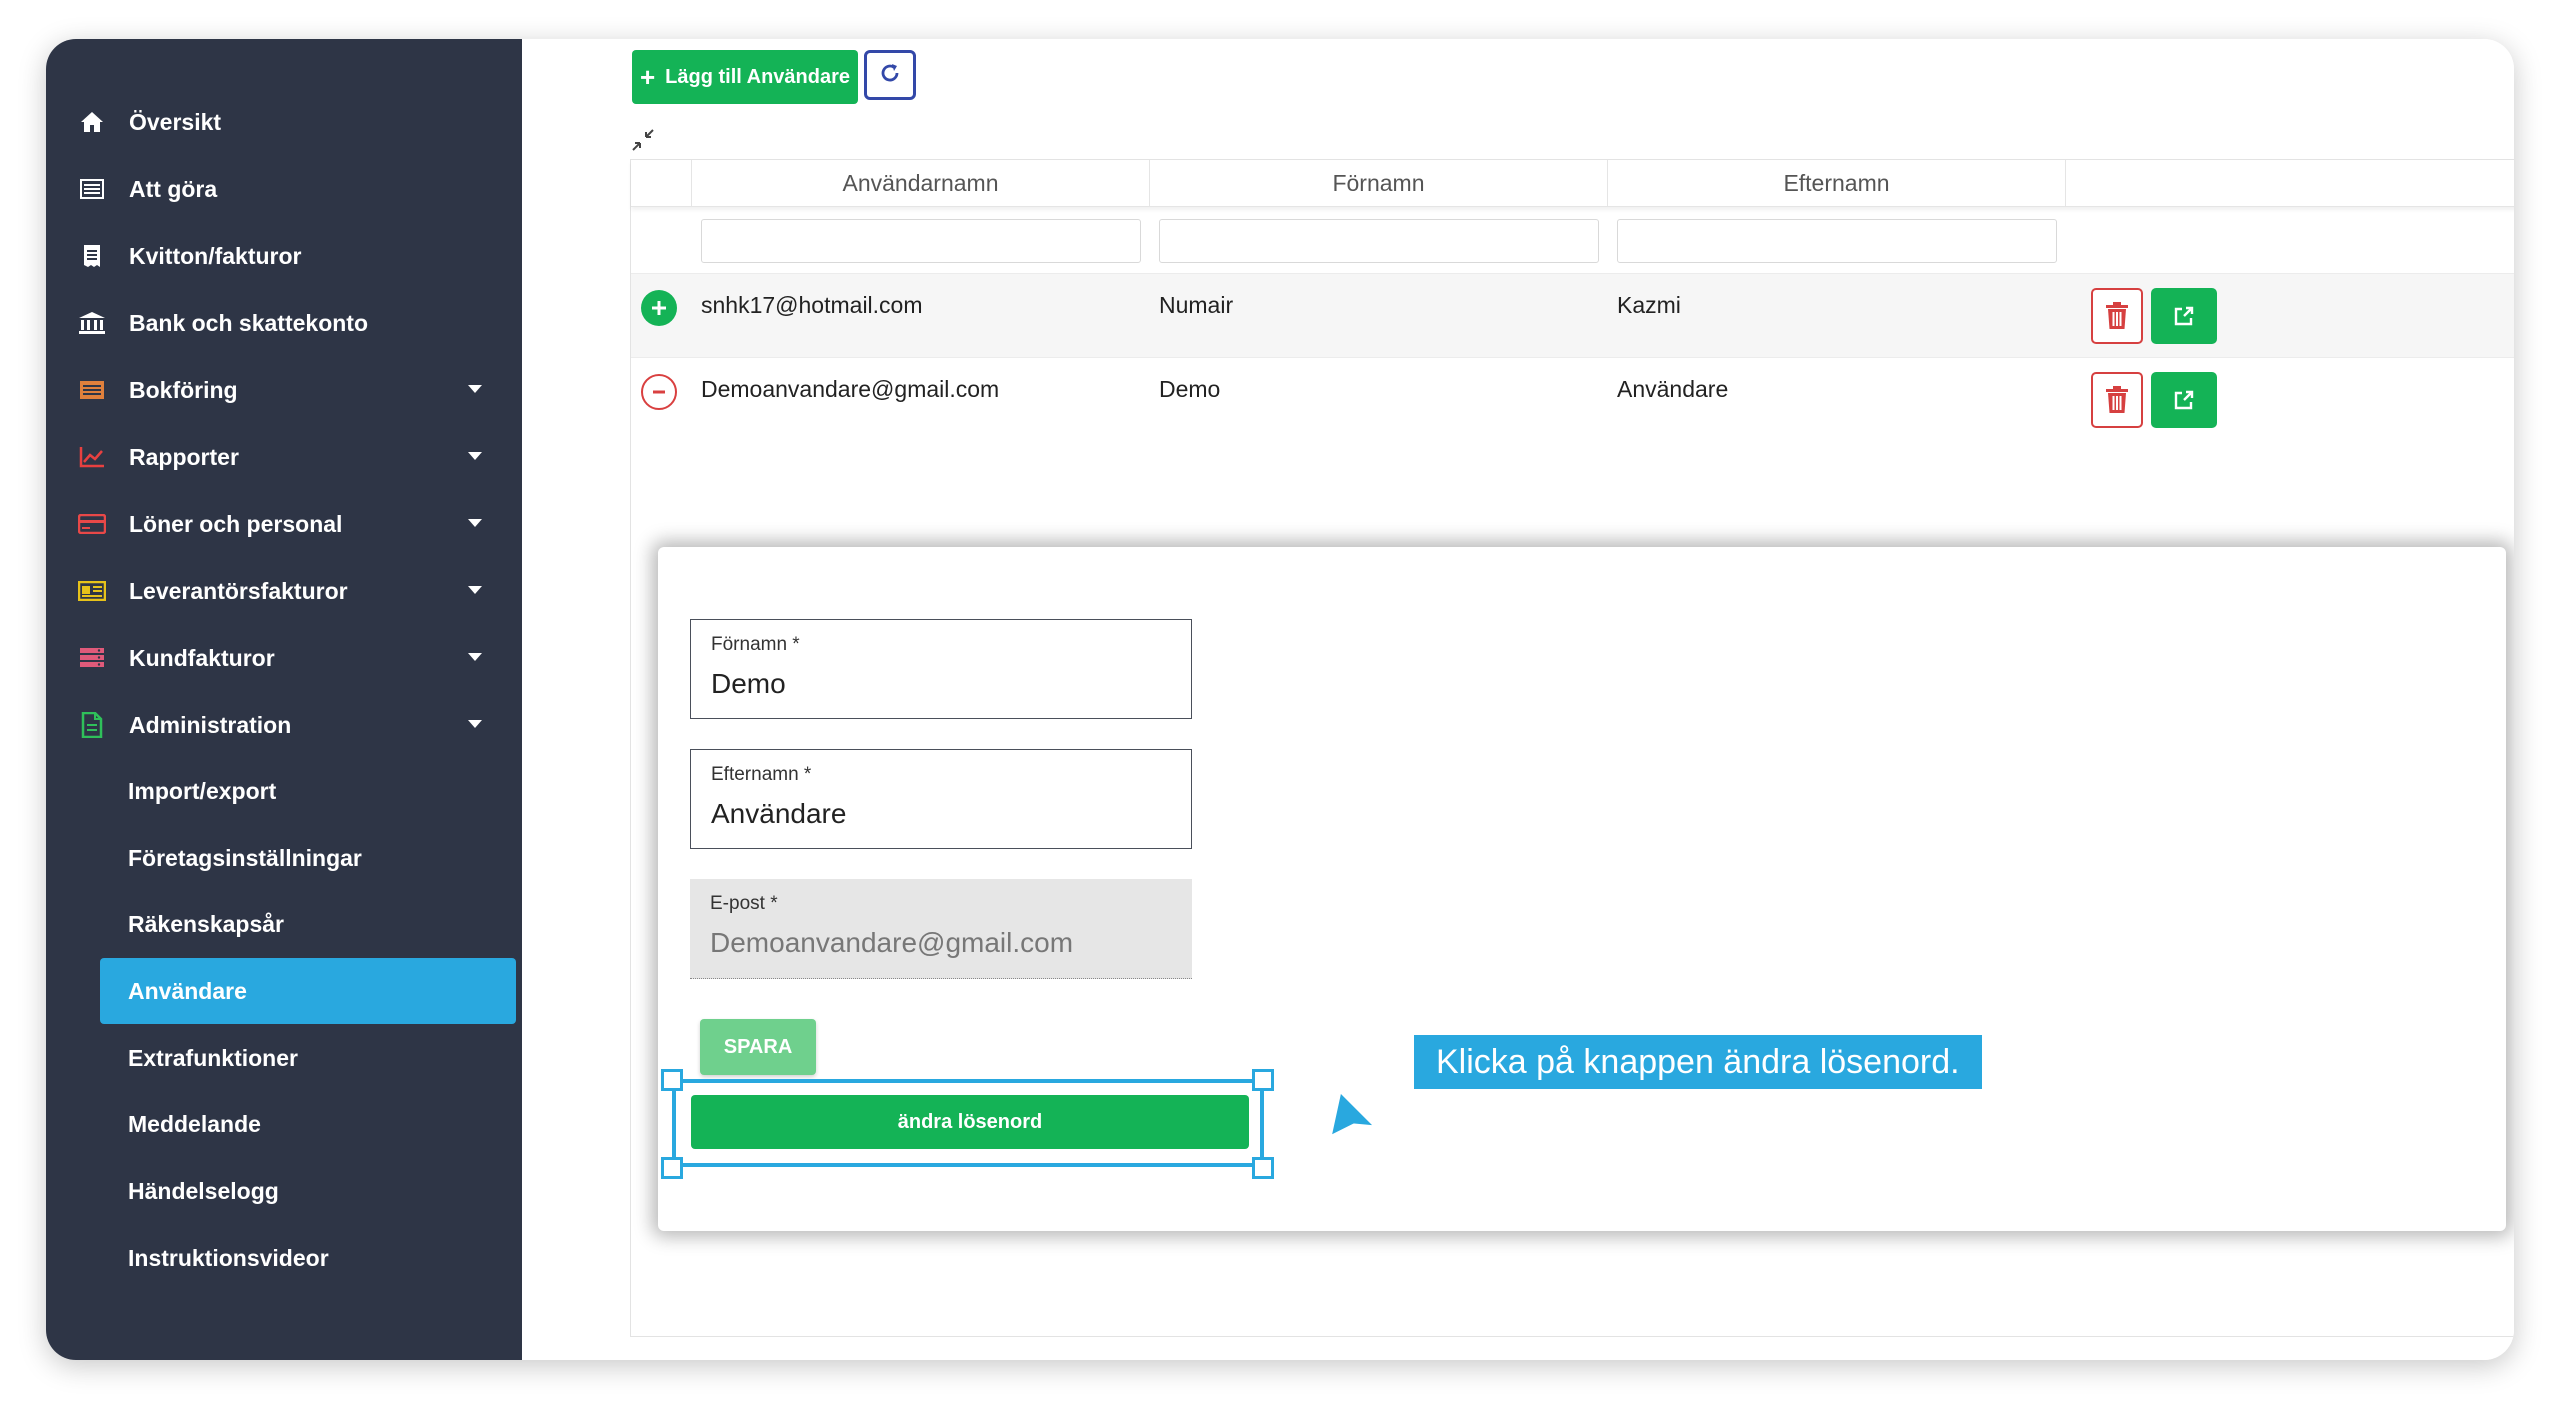  What do you see at coordinates (1572, 399) in the screenshot?
I see `table-row: Demoanvandare@gmail.com Demo Användare` at bounding box center [1572, 399].